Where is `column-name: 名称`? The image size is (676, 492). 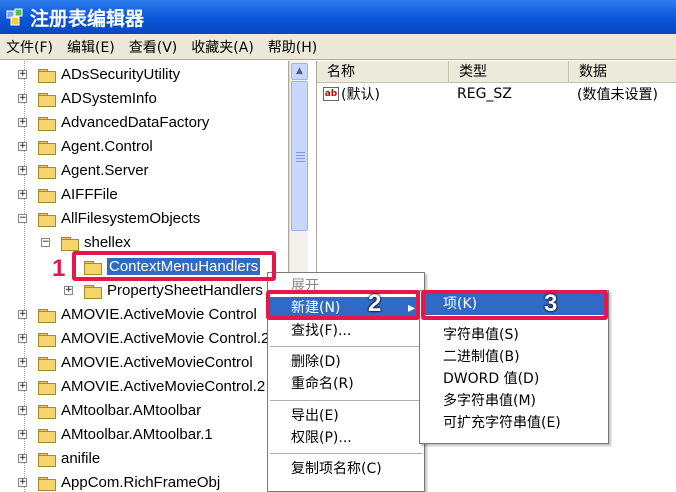 column-name: 名称 is located at coordinates (383, 72).